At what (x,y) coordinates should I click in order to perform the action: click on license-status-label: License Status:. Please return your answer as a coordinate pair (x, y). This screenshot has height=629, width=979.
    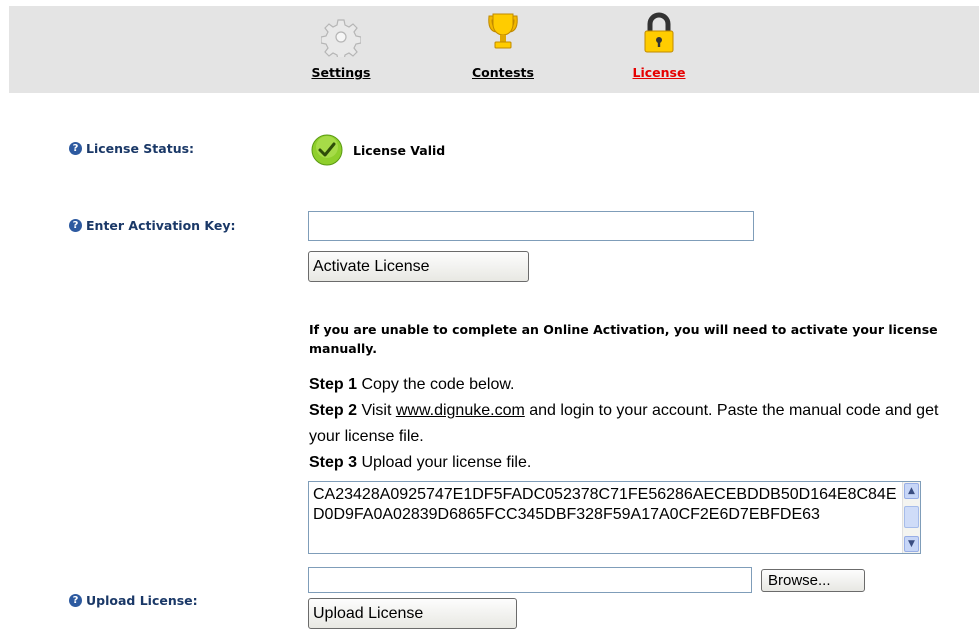
    Looking at the image, I should click on (140, 148).